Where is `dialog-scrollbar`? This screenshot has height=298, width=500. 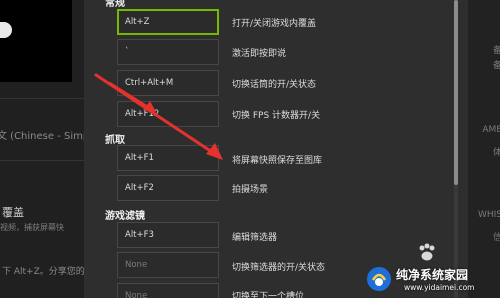 dialog-scrollbar is located at coordinates (456, 149).